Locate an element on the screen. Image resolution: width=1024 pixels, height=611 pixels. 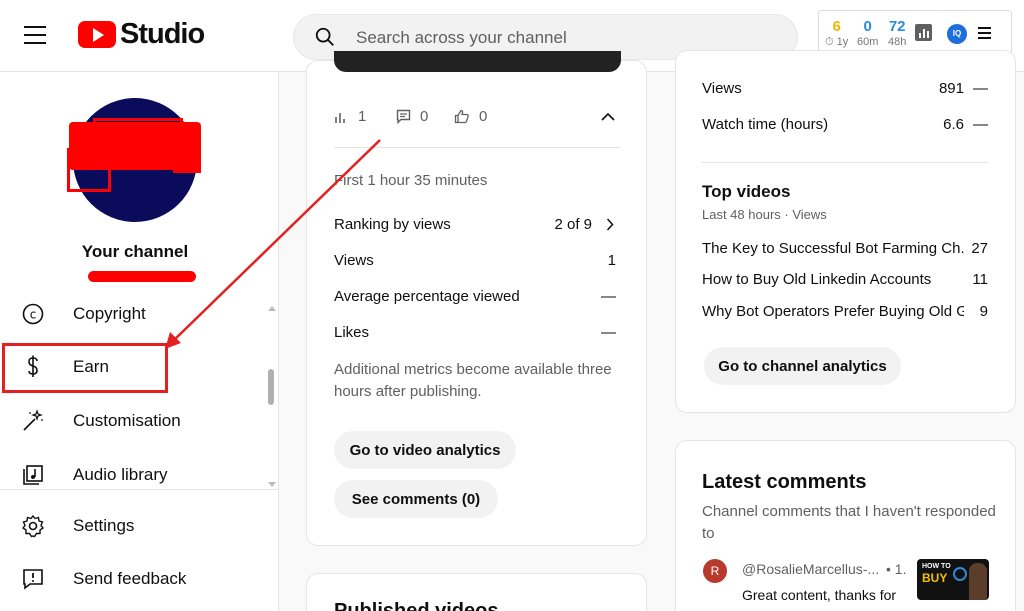
video-likes-count: 0 is located at coordinates (483, 116).